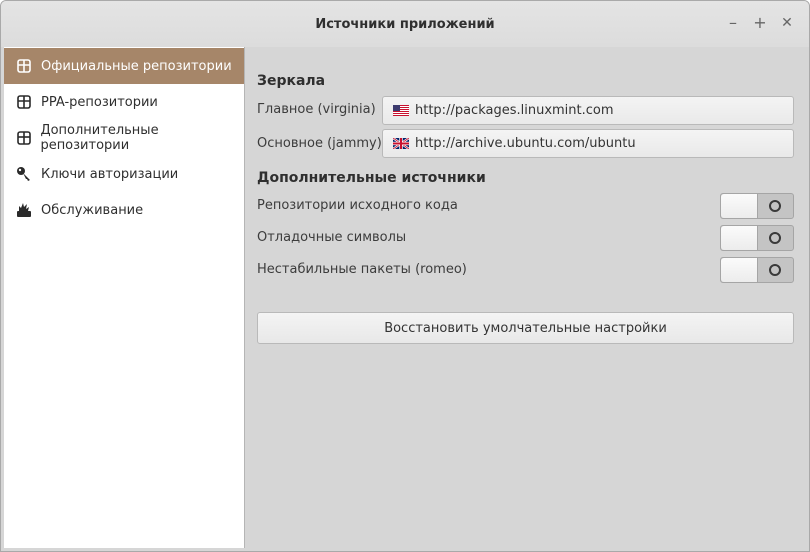 The image size is (810, 552). What do you see at coordinates (99, 102) in the screenshot?
I see `sidebar-item-label: PPA-репозитории` at bounding box center [99, 102].